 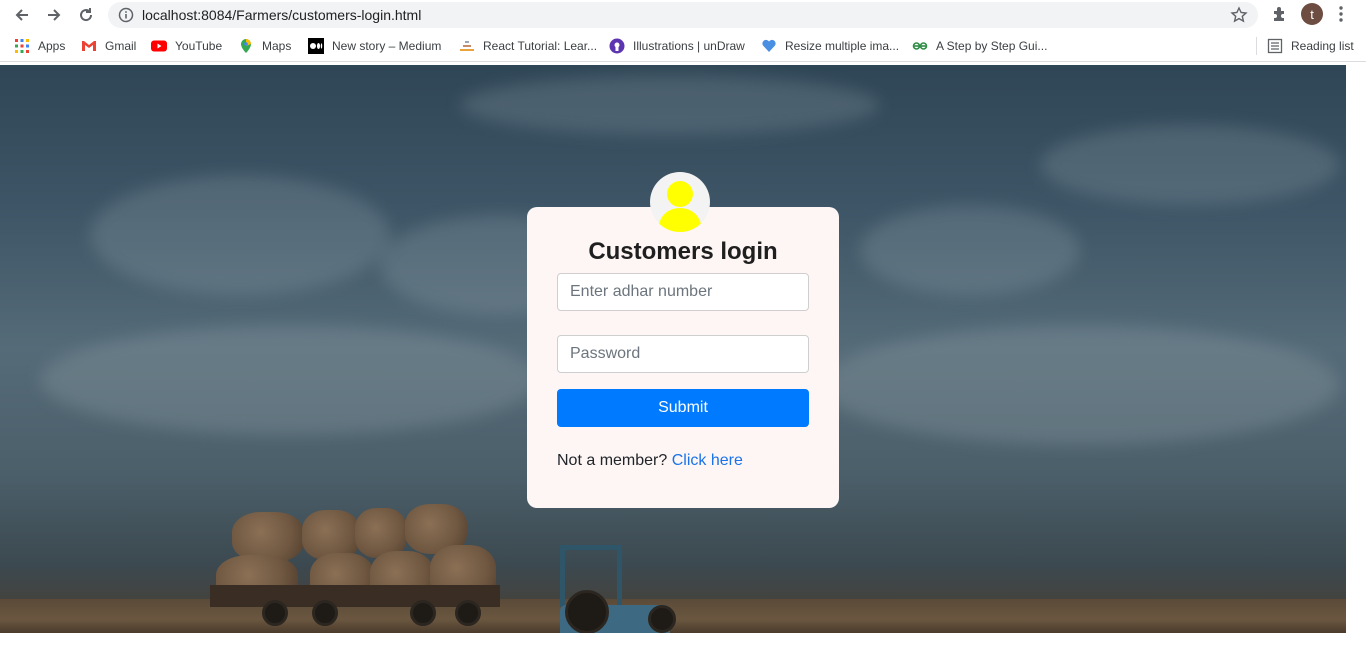 What do you see at coordinates (1239, 15) in the screenshot?
I see `bookmark-star-icon` at bounding box center [1239, 15].